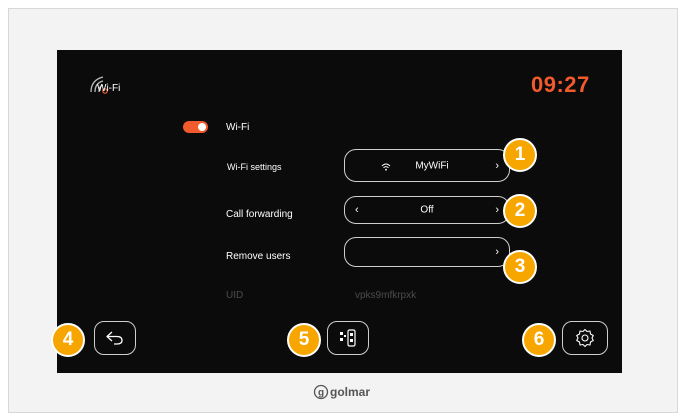 The image size is (678, 413). What do you see at coordinates (235, 295) in the screenshot?
I see `uid-label: UID` at bounding box center [235, 295].